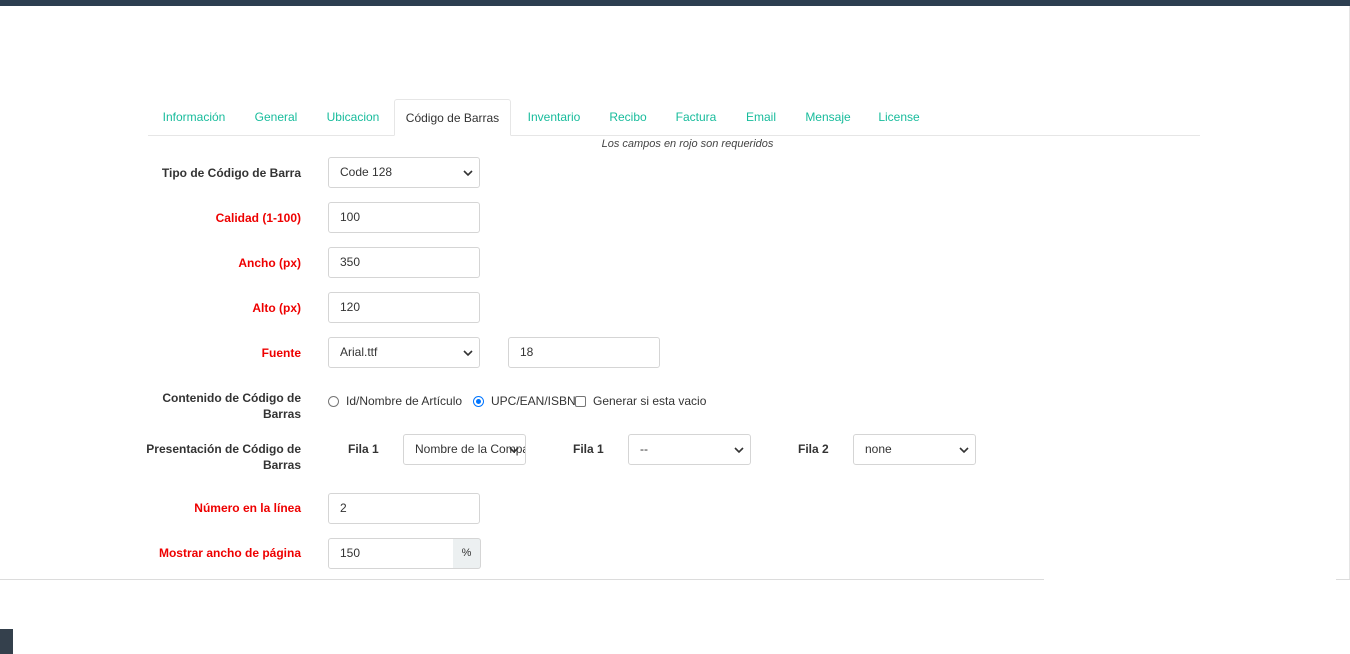 Image resolution: width=1350 pixels, height=654 pixels. I want to click on top-bar, so click(675, 3).